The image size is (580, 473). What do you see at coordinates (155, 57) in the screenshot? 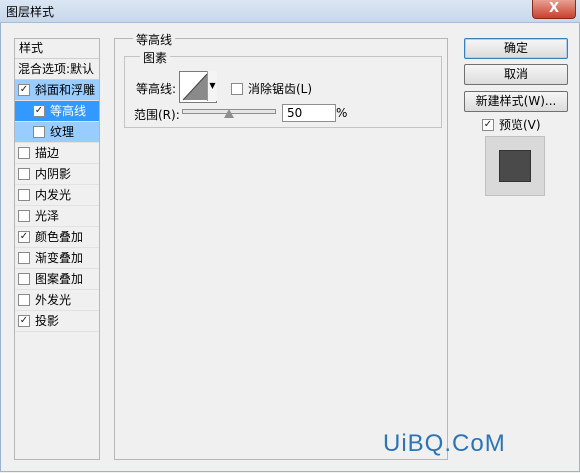
I see `elements-group-title: 图素` at bounding box center [155, 57].